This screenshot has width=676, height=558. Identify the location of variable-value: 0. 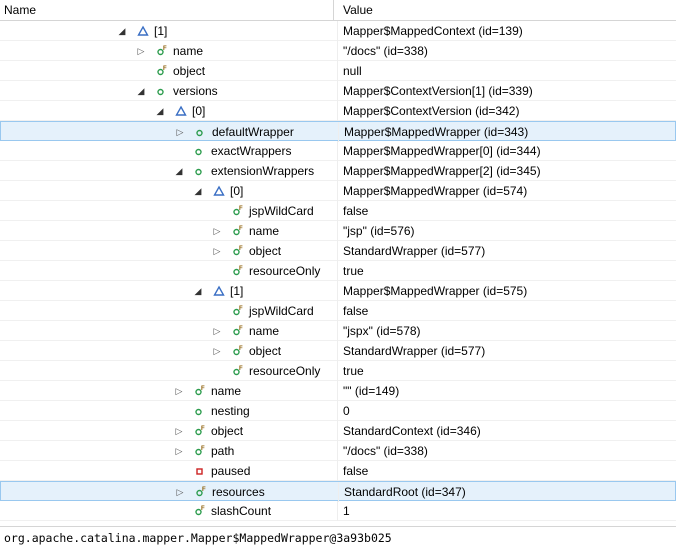
(346, 411).